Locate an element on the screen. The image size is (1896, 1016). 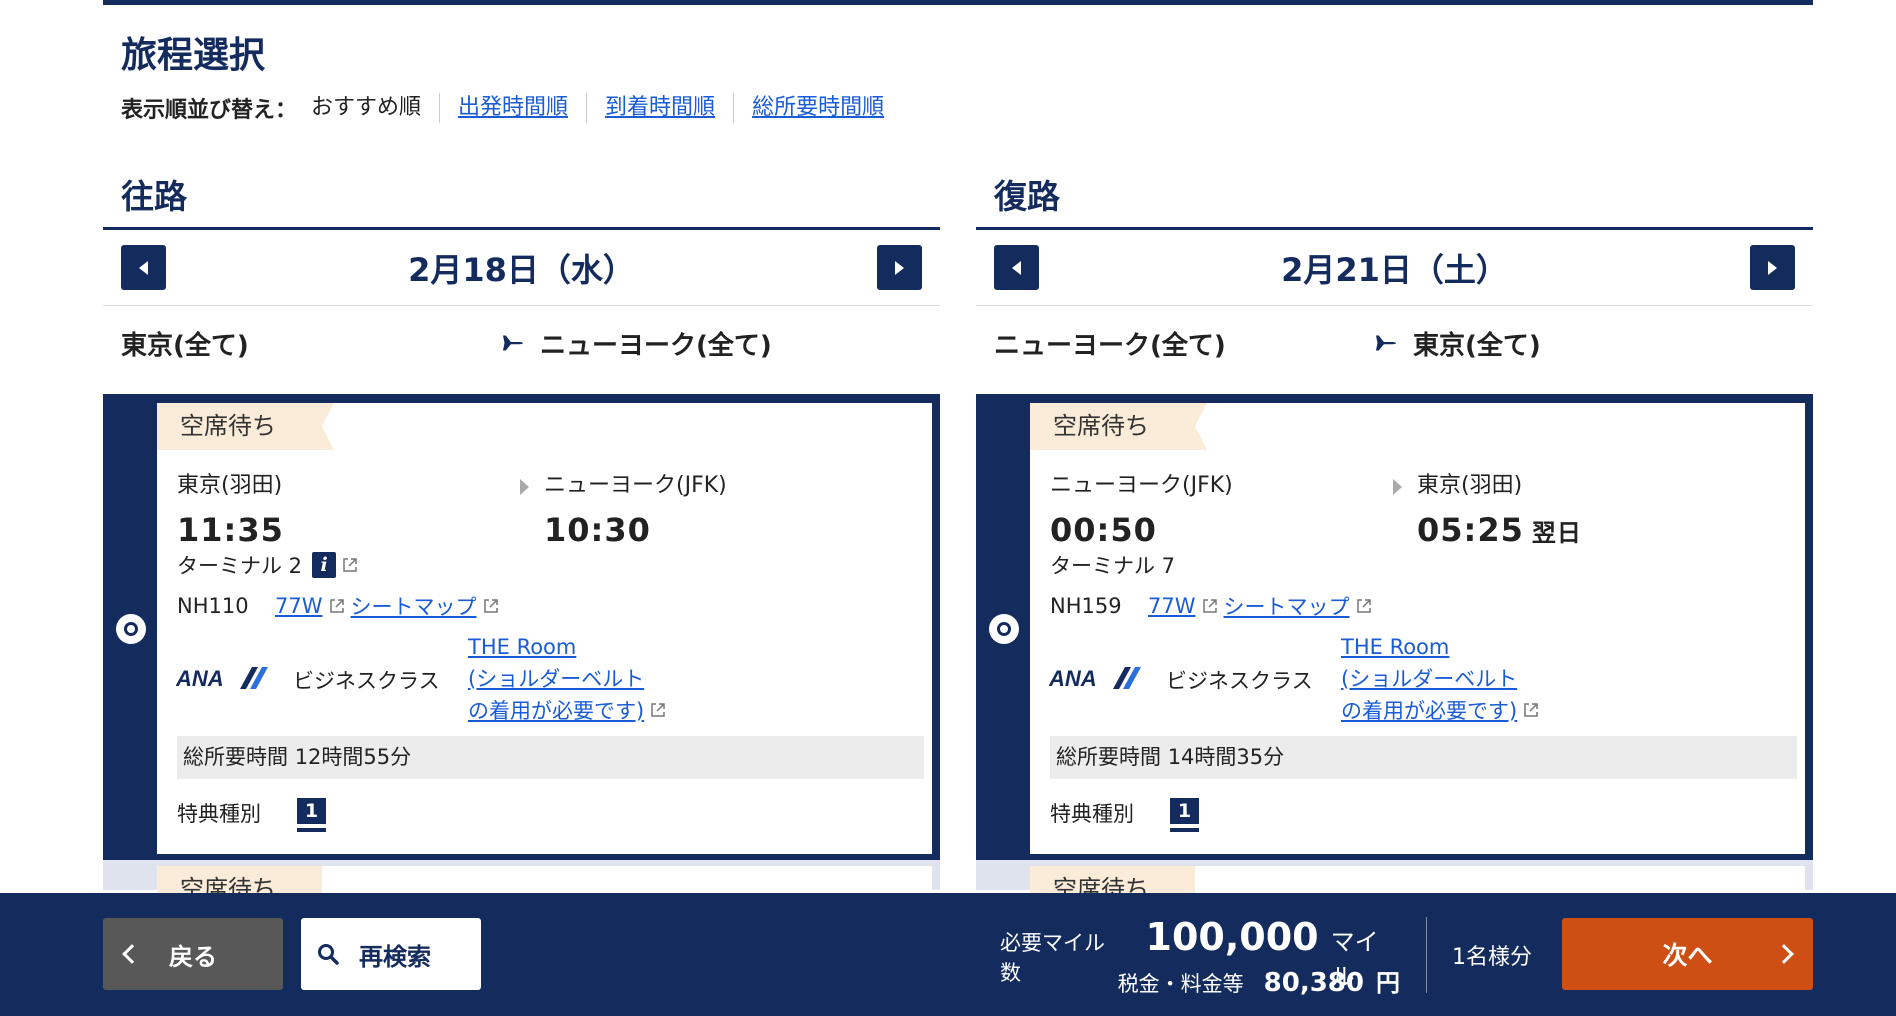
sort-departure-time: 出発時間順 is located at coordinates (512, 108).